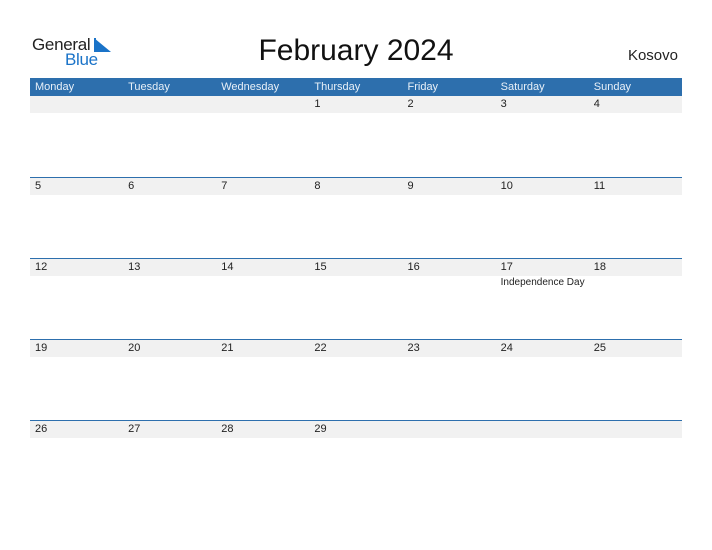 The width and height of the screenshot is (712, 550). Describe the element at coordinates (55, 87) in the screenshot. I see `weekday-monday: Monday` at that location.